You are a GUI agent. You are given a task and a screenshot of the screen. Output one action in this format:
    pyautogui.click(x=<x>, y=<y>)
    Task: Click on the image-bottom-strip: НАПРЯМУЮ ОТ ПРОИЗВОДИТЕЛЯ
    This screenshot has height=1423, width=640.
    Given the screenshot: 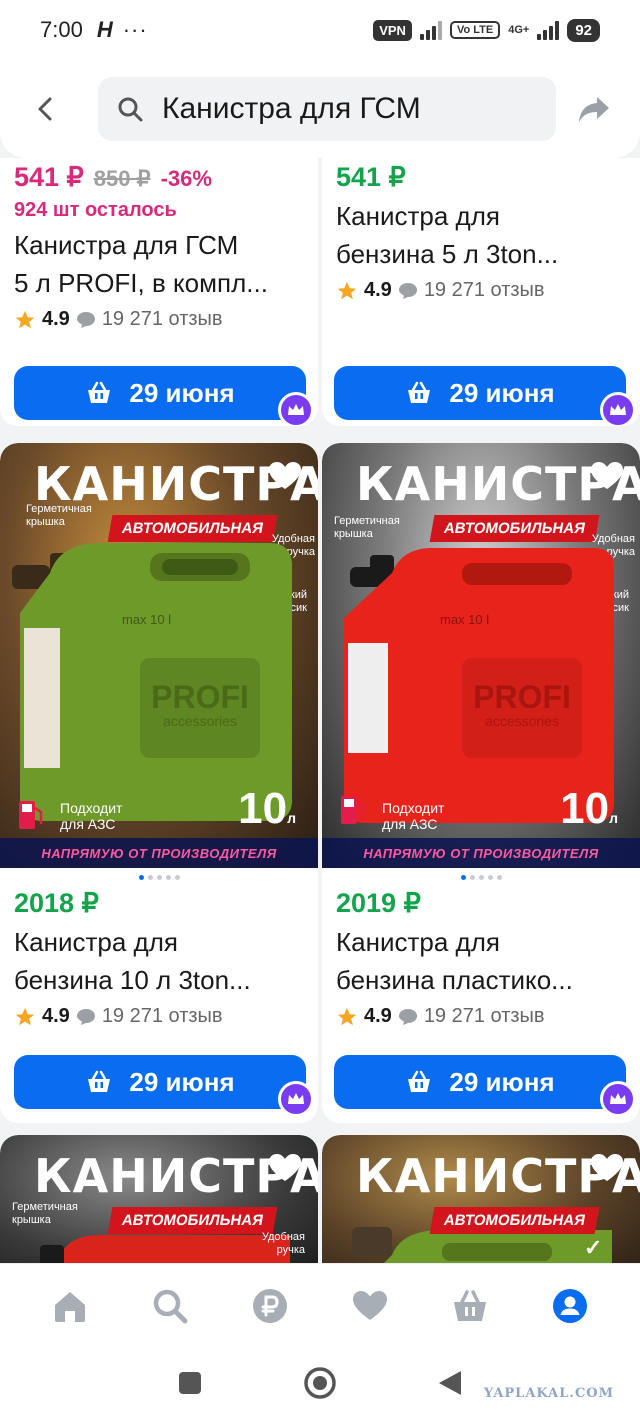 What is the action you would take?
    pyautogui.click(x=481, y=853)
    